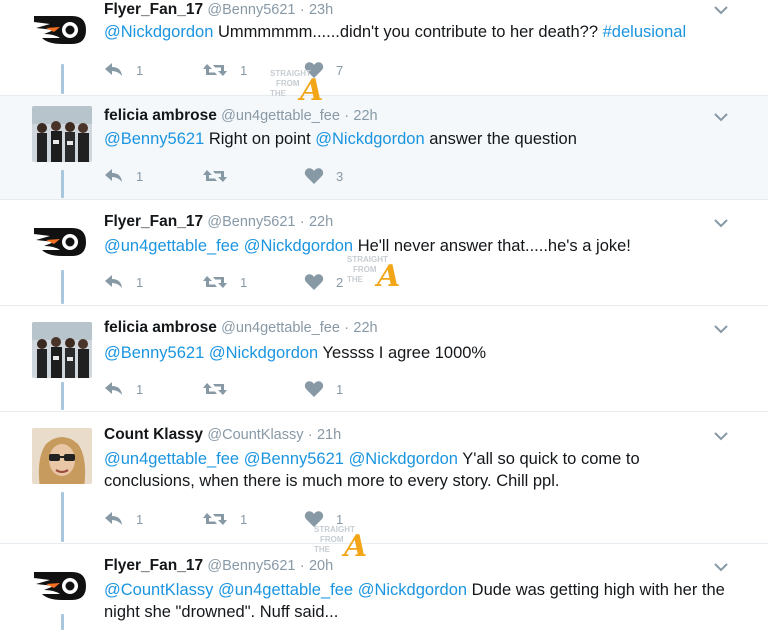 This screenshot has width=768, height=630. What do you see at coordinates (255, 435) in the screenshot?
I see `handle: @CountKlassy` at bounding box center [255, 435].